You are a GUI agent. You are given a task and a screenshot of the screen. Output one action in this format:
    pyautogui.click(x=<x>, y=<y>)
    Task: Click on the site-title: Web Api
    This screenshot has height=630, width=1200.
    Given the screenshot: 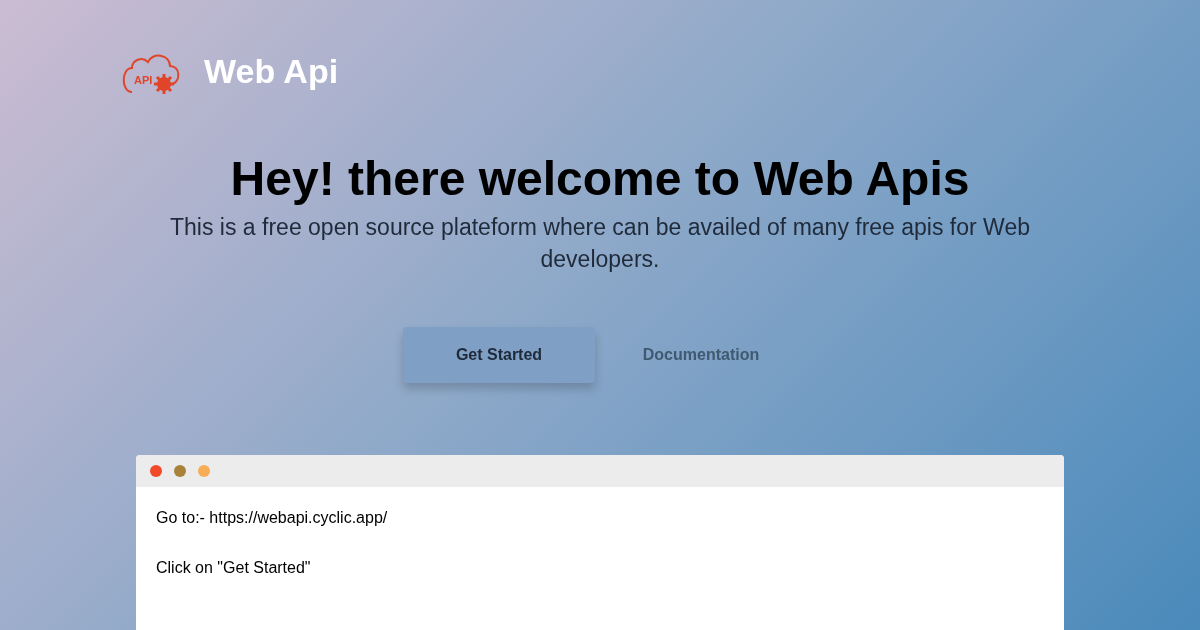 What is the action you would take?
    pyautogui.click(x=271, y=71)
    